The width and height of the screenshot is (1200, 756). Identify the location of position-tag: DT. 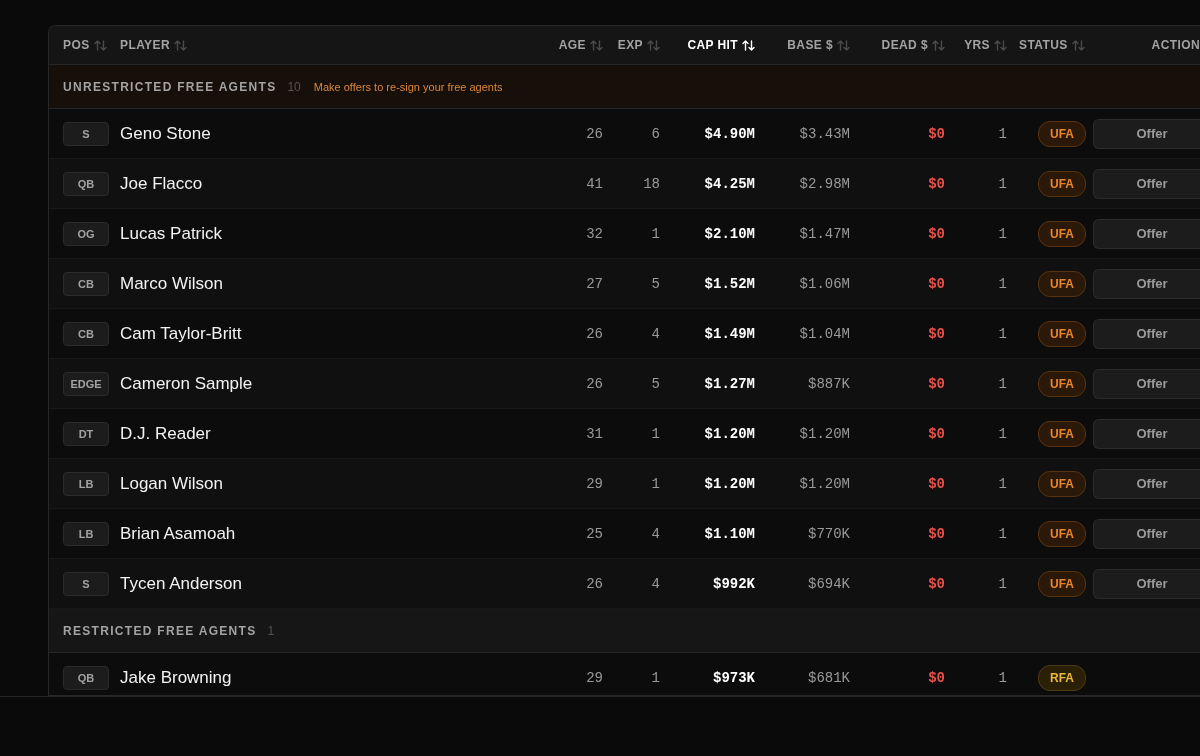
(86, 433).